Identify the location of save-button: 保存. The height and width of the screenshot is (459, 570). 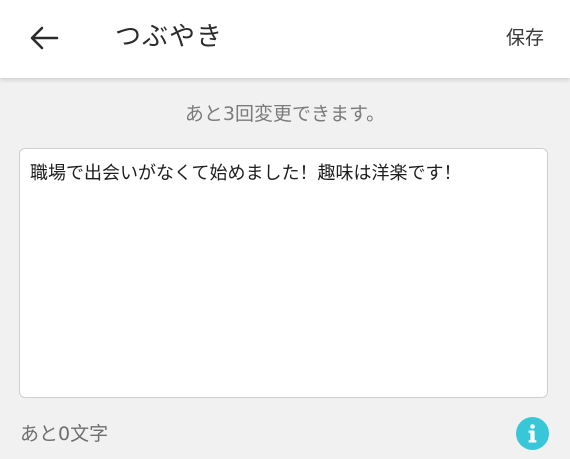
(525, 38).